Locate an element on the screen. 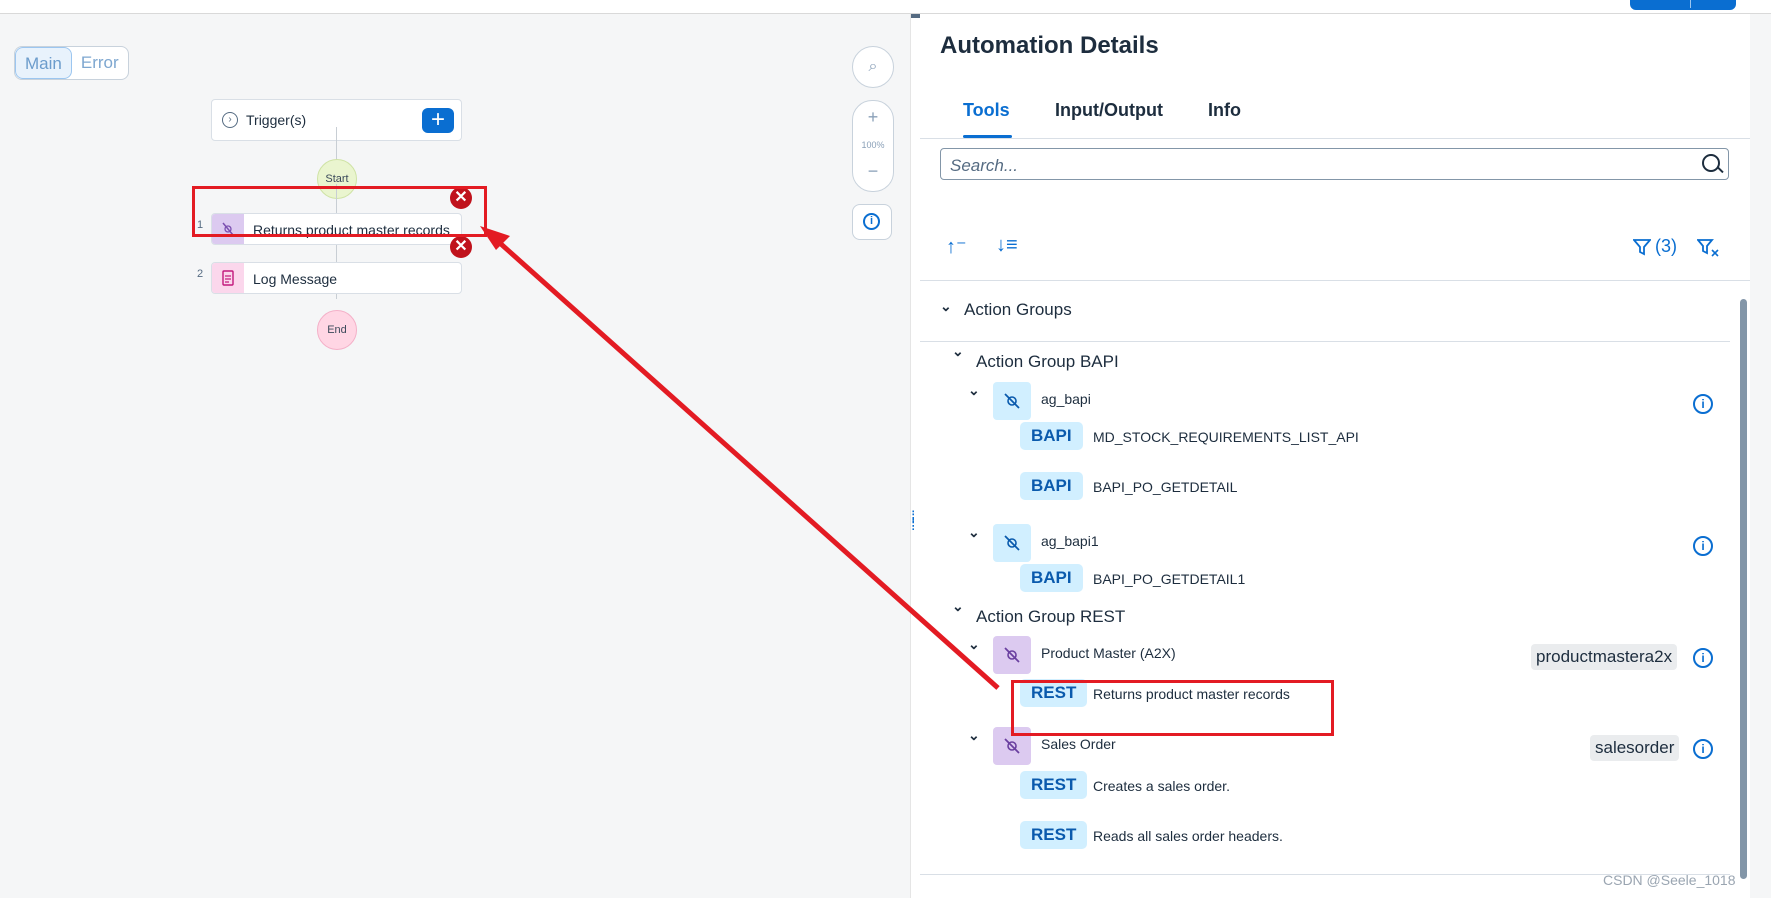 The image size is (1771, 898). clear-filter-icon is located at coordinates (1708, 248).